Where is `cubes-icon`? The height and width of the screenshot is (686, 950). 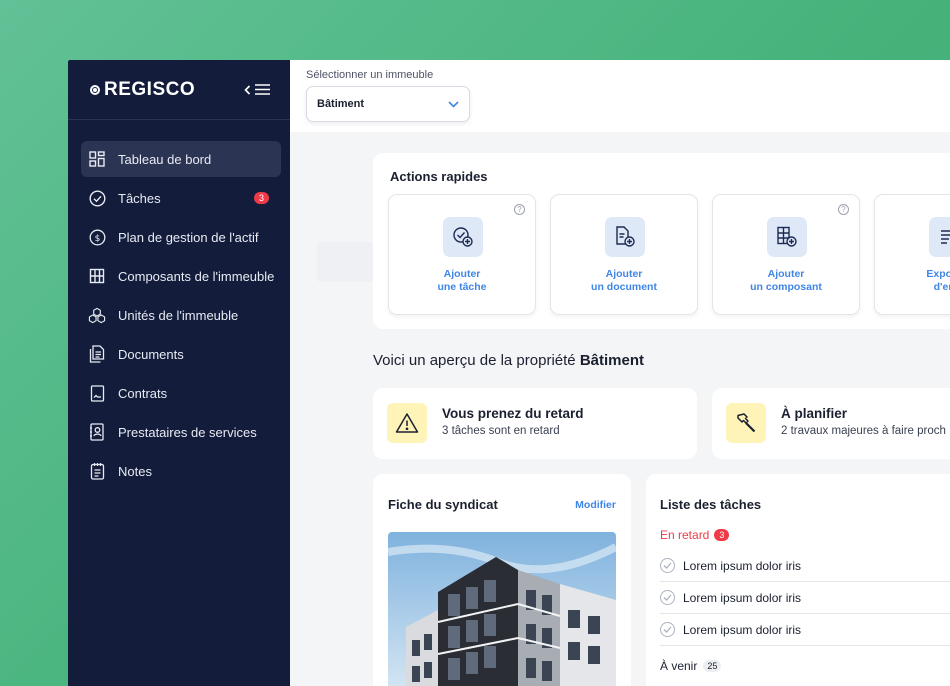
cubes-icon is located at coordinates (97, 315).